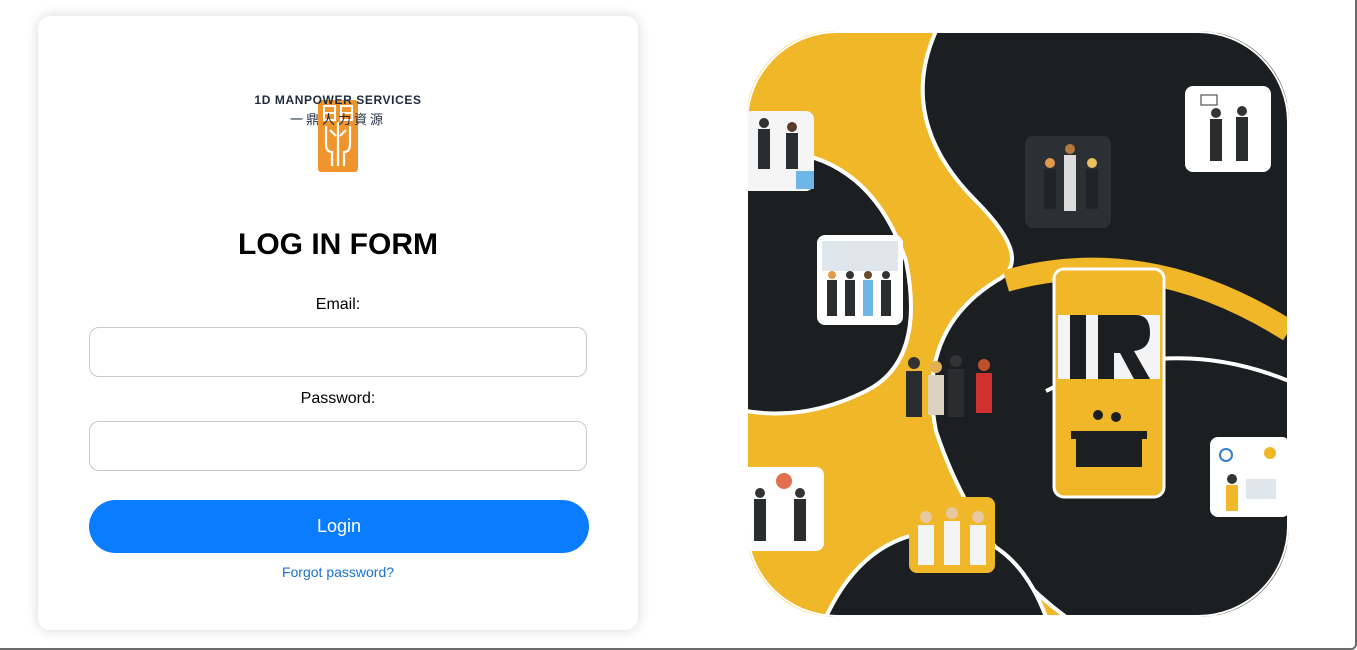 The height and width of the screenshot is (650, 1357). What do you see at coordinates (860, 280) in the screenshot?
I see `tile-left-team` at bounding box center [860, 280].